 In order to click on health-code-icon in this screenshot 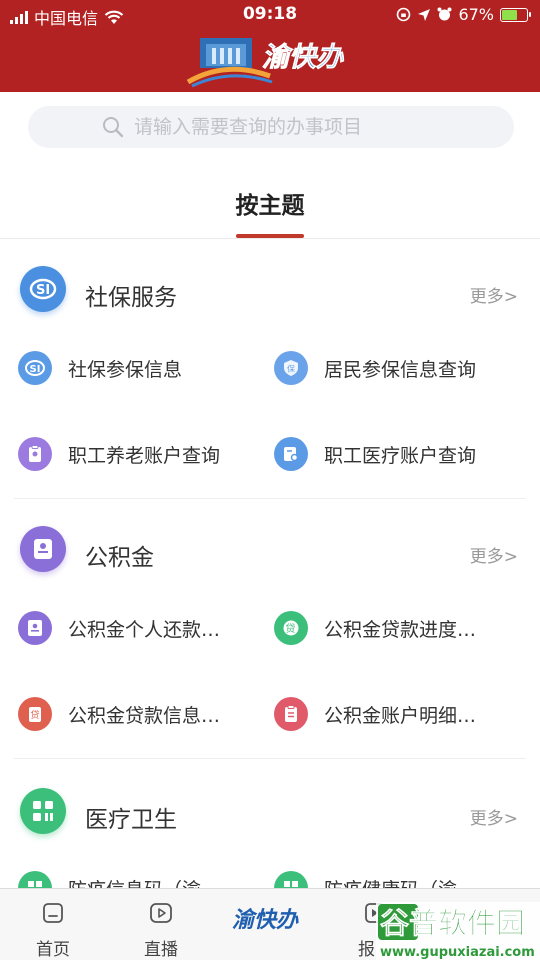, I will do `click(291, 879)`.